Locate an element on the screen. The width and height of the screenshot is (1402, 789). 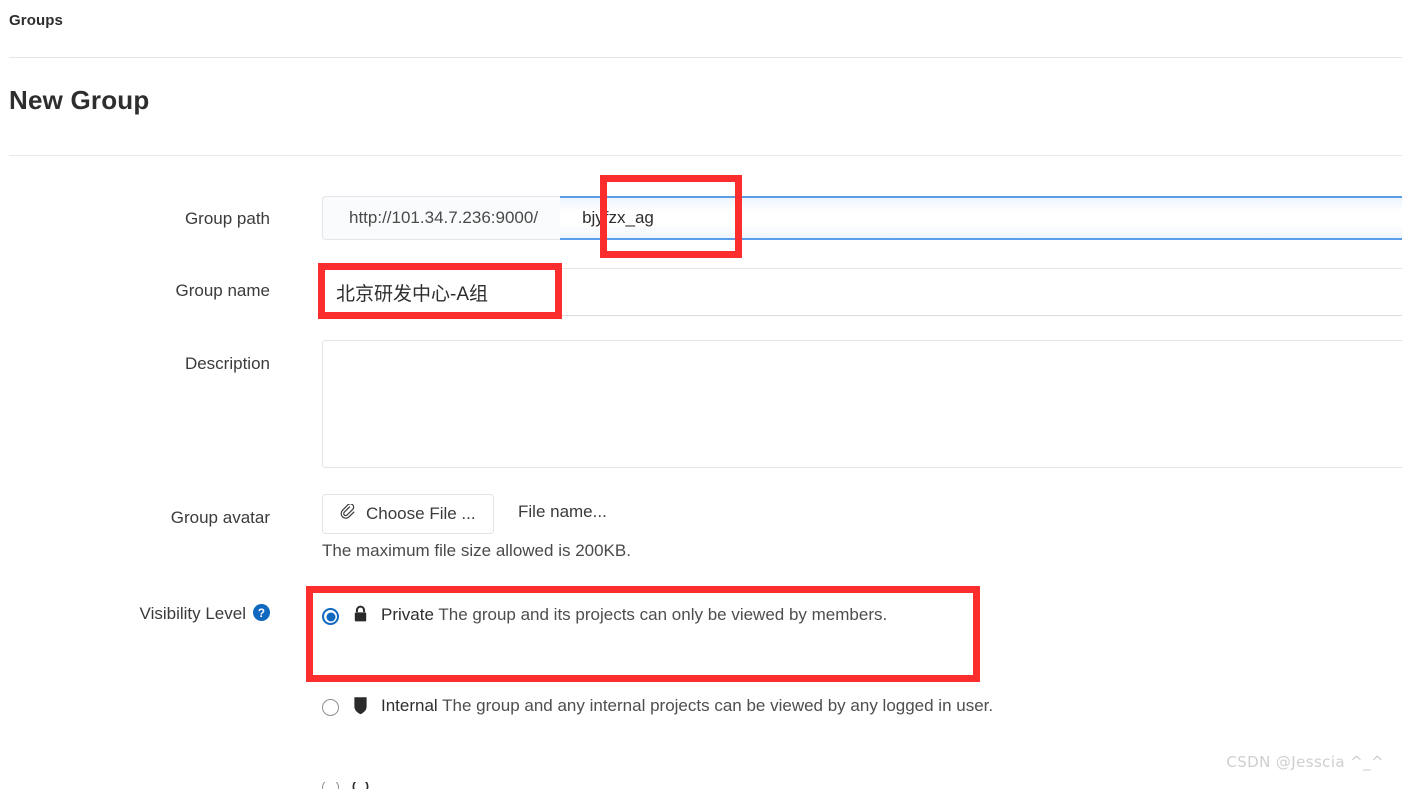
watermark: CSDN @Jesscia ^_^ is located at coordinates (1305, 762).